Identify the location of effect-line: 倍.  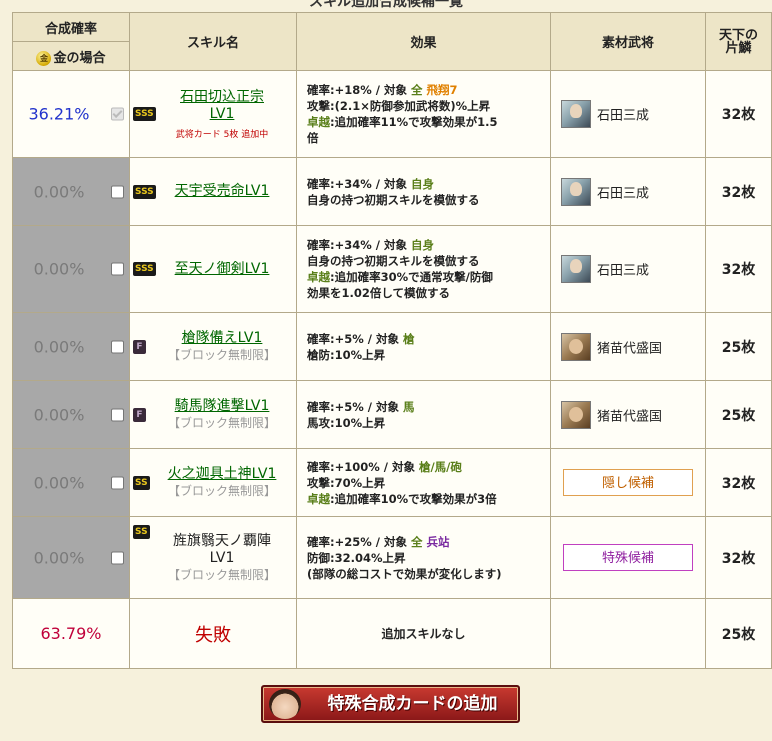
(428, 138).